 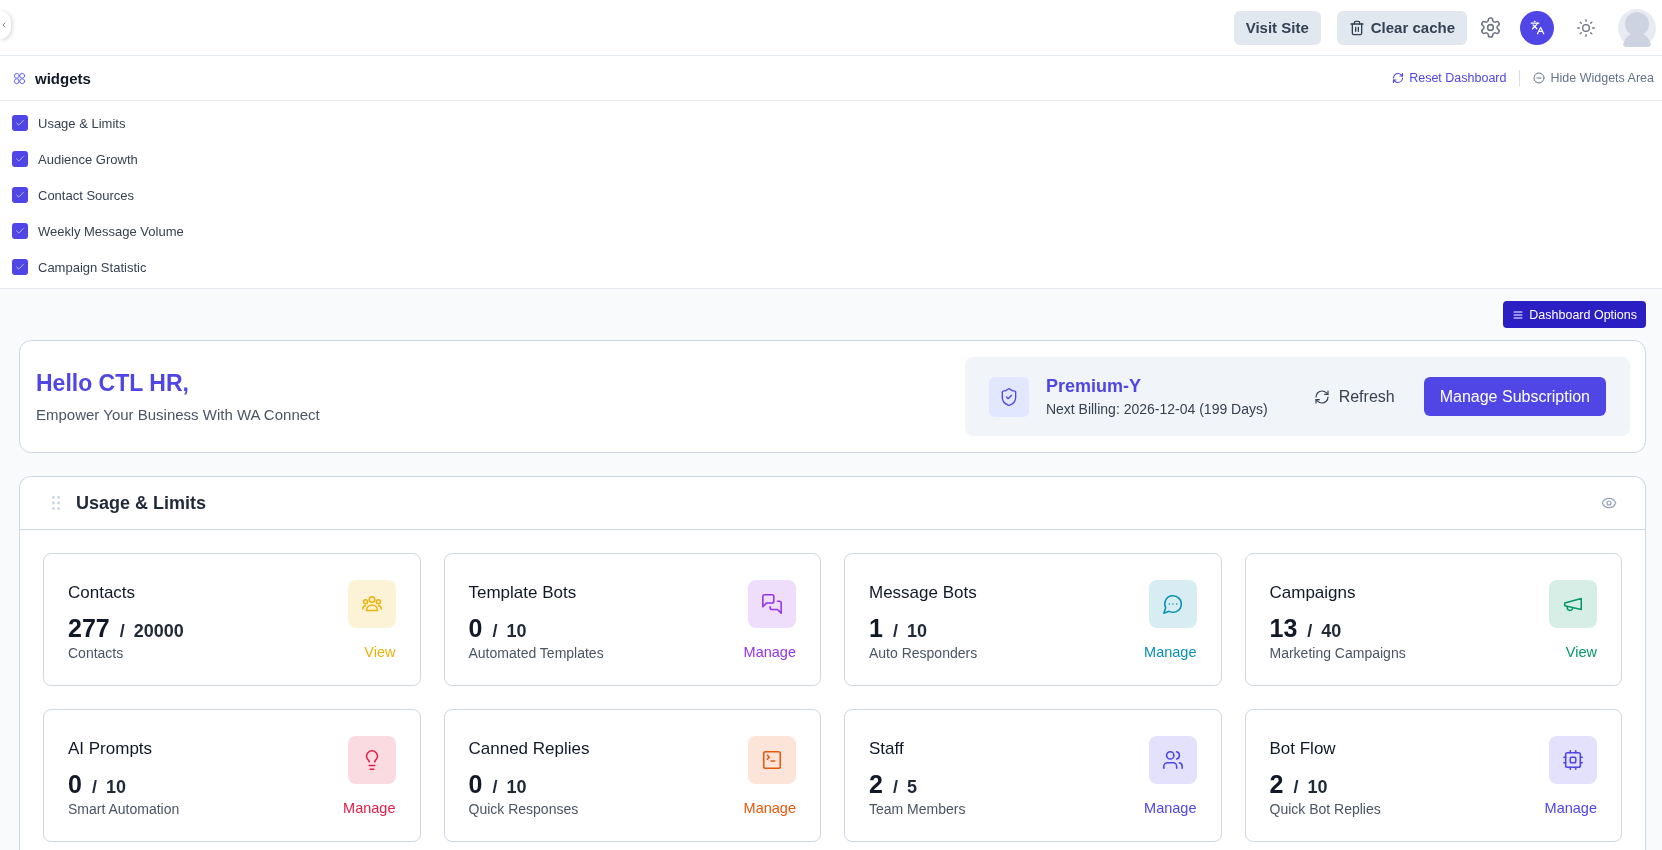 What do you see at coordinates (529, 749) in the screenshot?
I see `card-title: Canned Replies` at bounding box center [529, 749].